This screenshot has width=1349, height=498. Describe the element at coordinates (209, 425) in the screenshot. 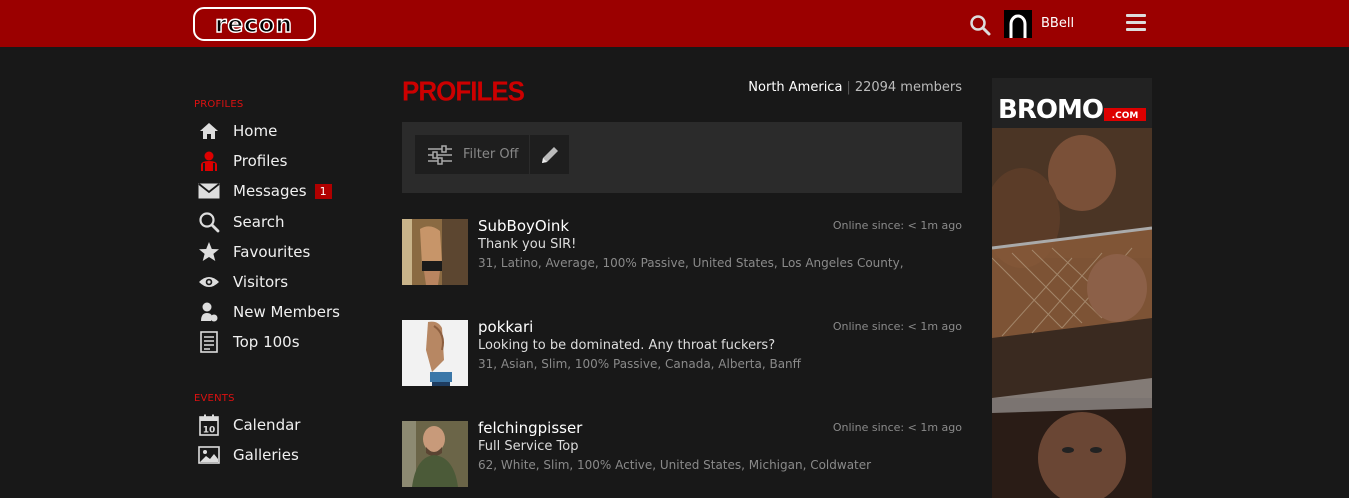

I see `calendar-icon: 10` at that location.